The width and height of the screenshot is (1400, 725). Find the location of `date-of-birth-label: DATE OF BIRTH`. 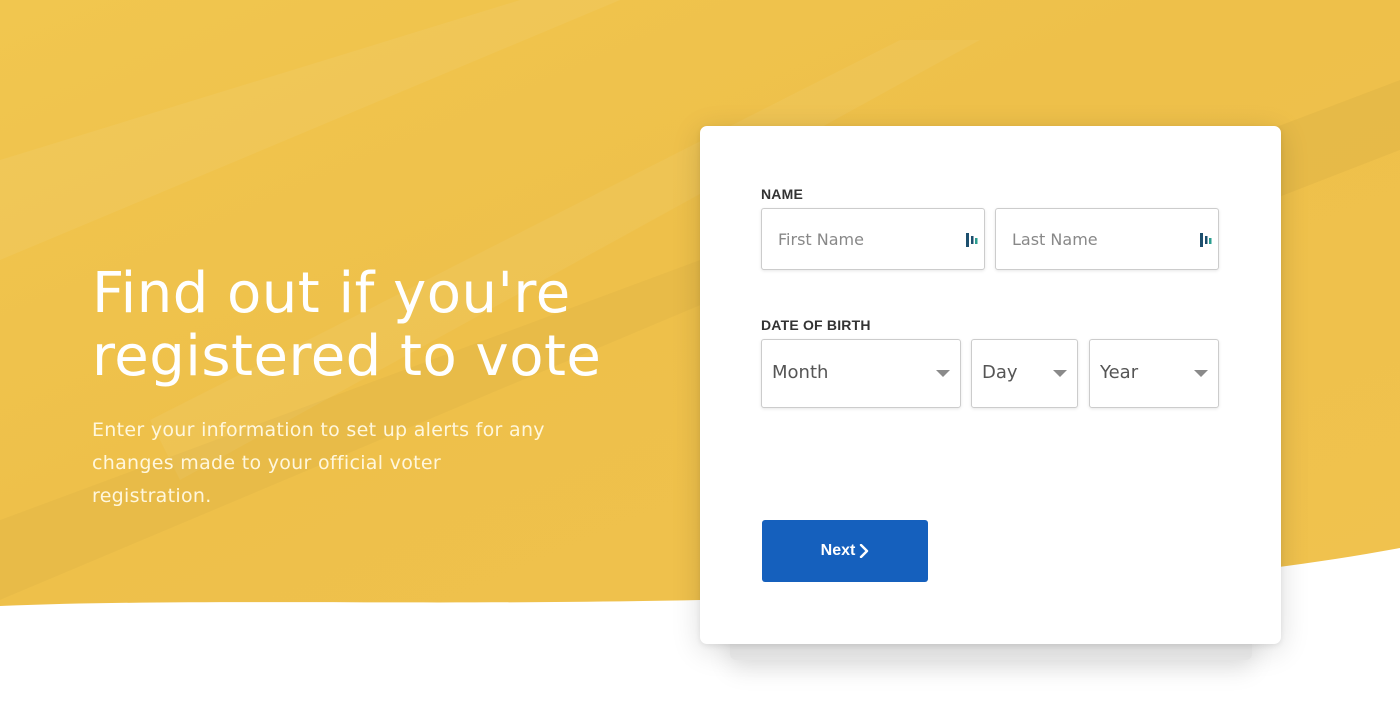

date-of-birth-label: DATE OF BIRTH is located at coordinates (816, 325).